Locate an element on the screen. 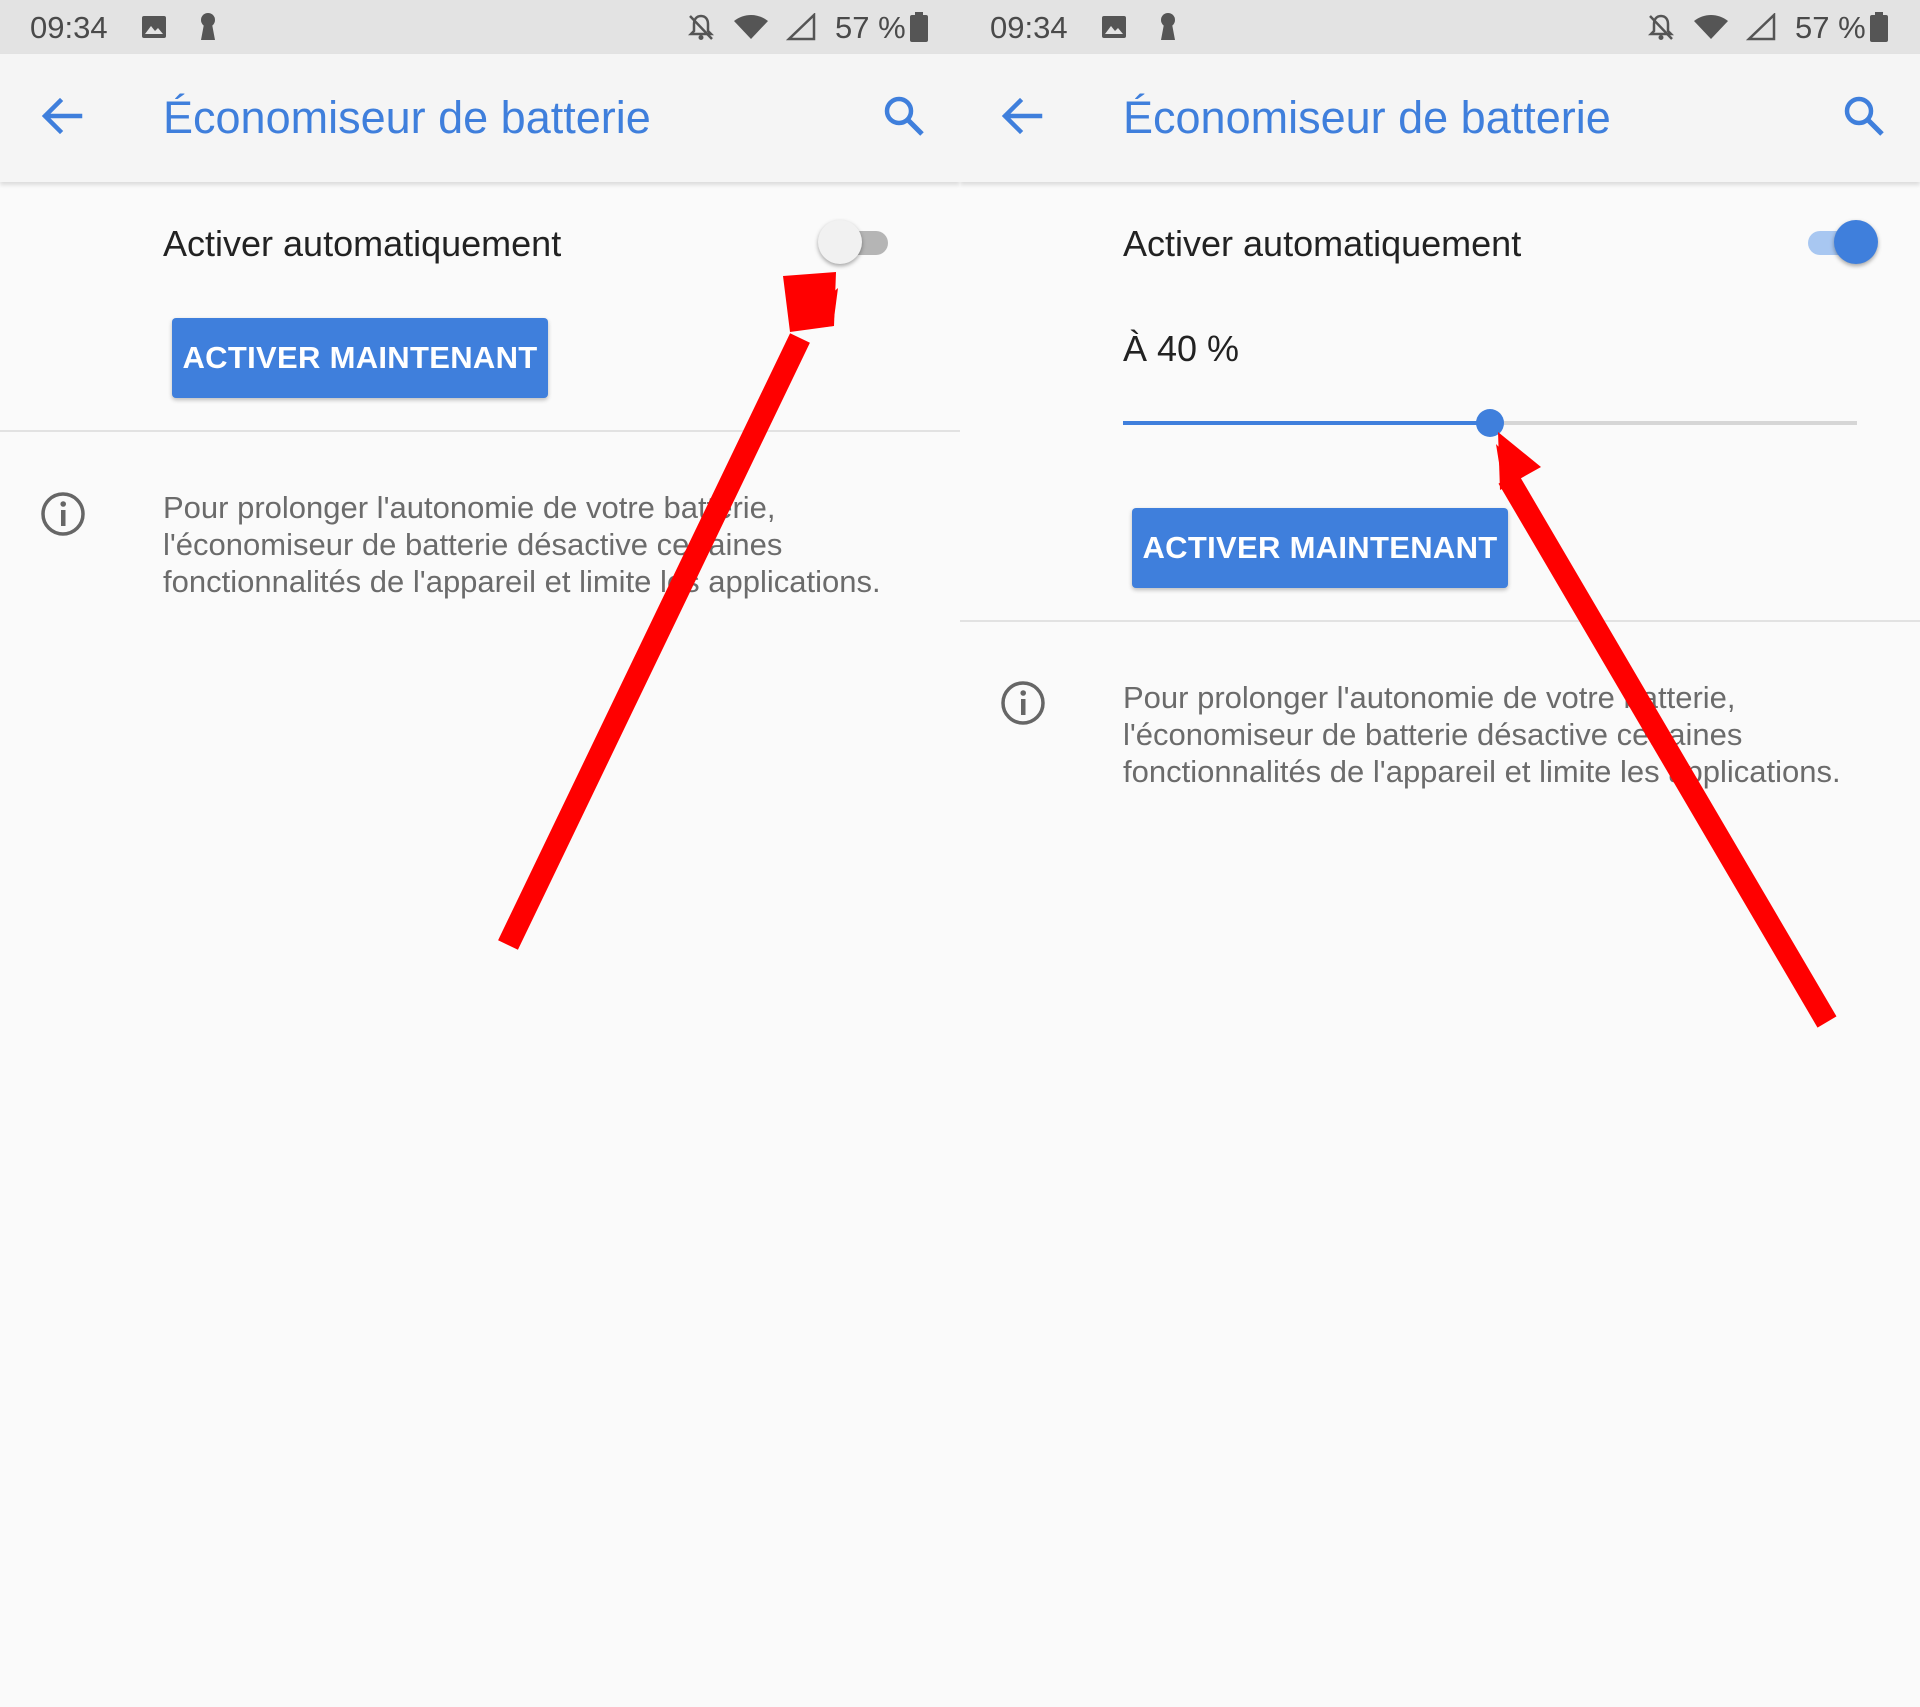 The width and height of the screenshot is (1920, 1707). slider-thumb is located at coordinates (1490, 423).